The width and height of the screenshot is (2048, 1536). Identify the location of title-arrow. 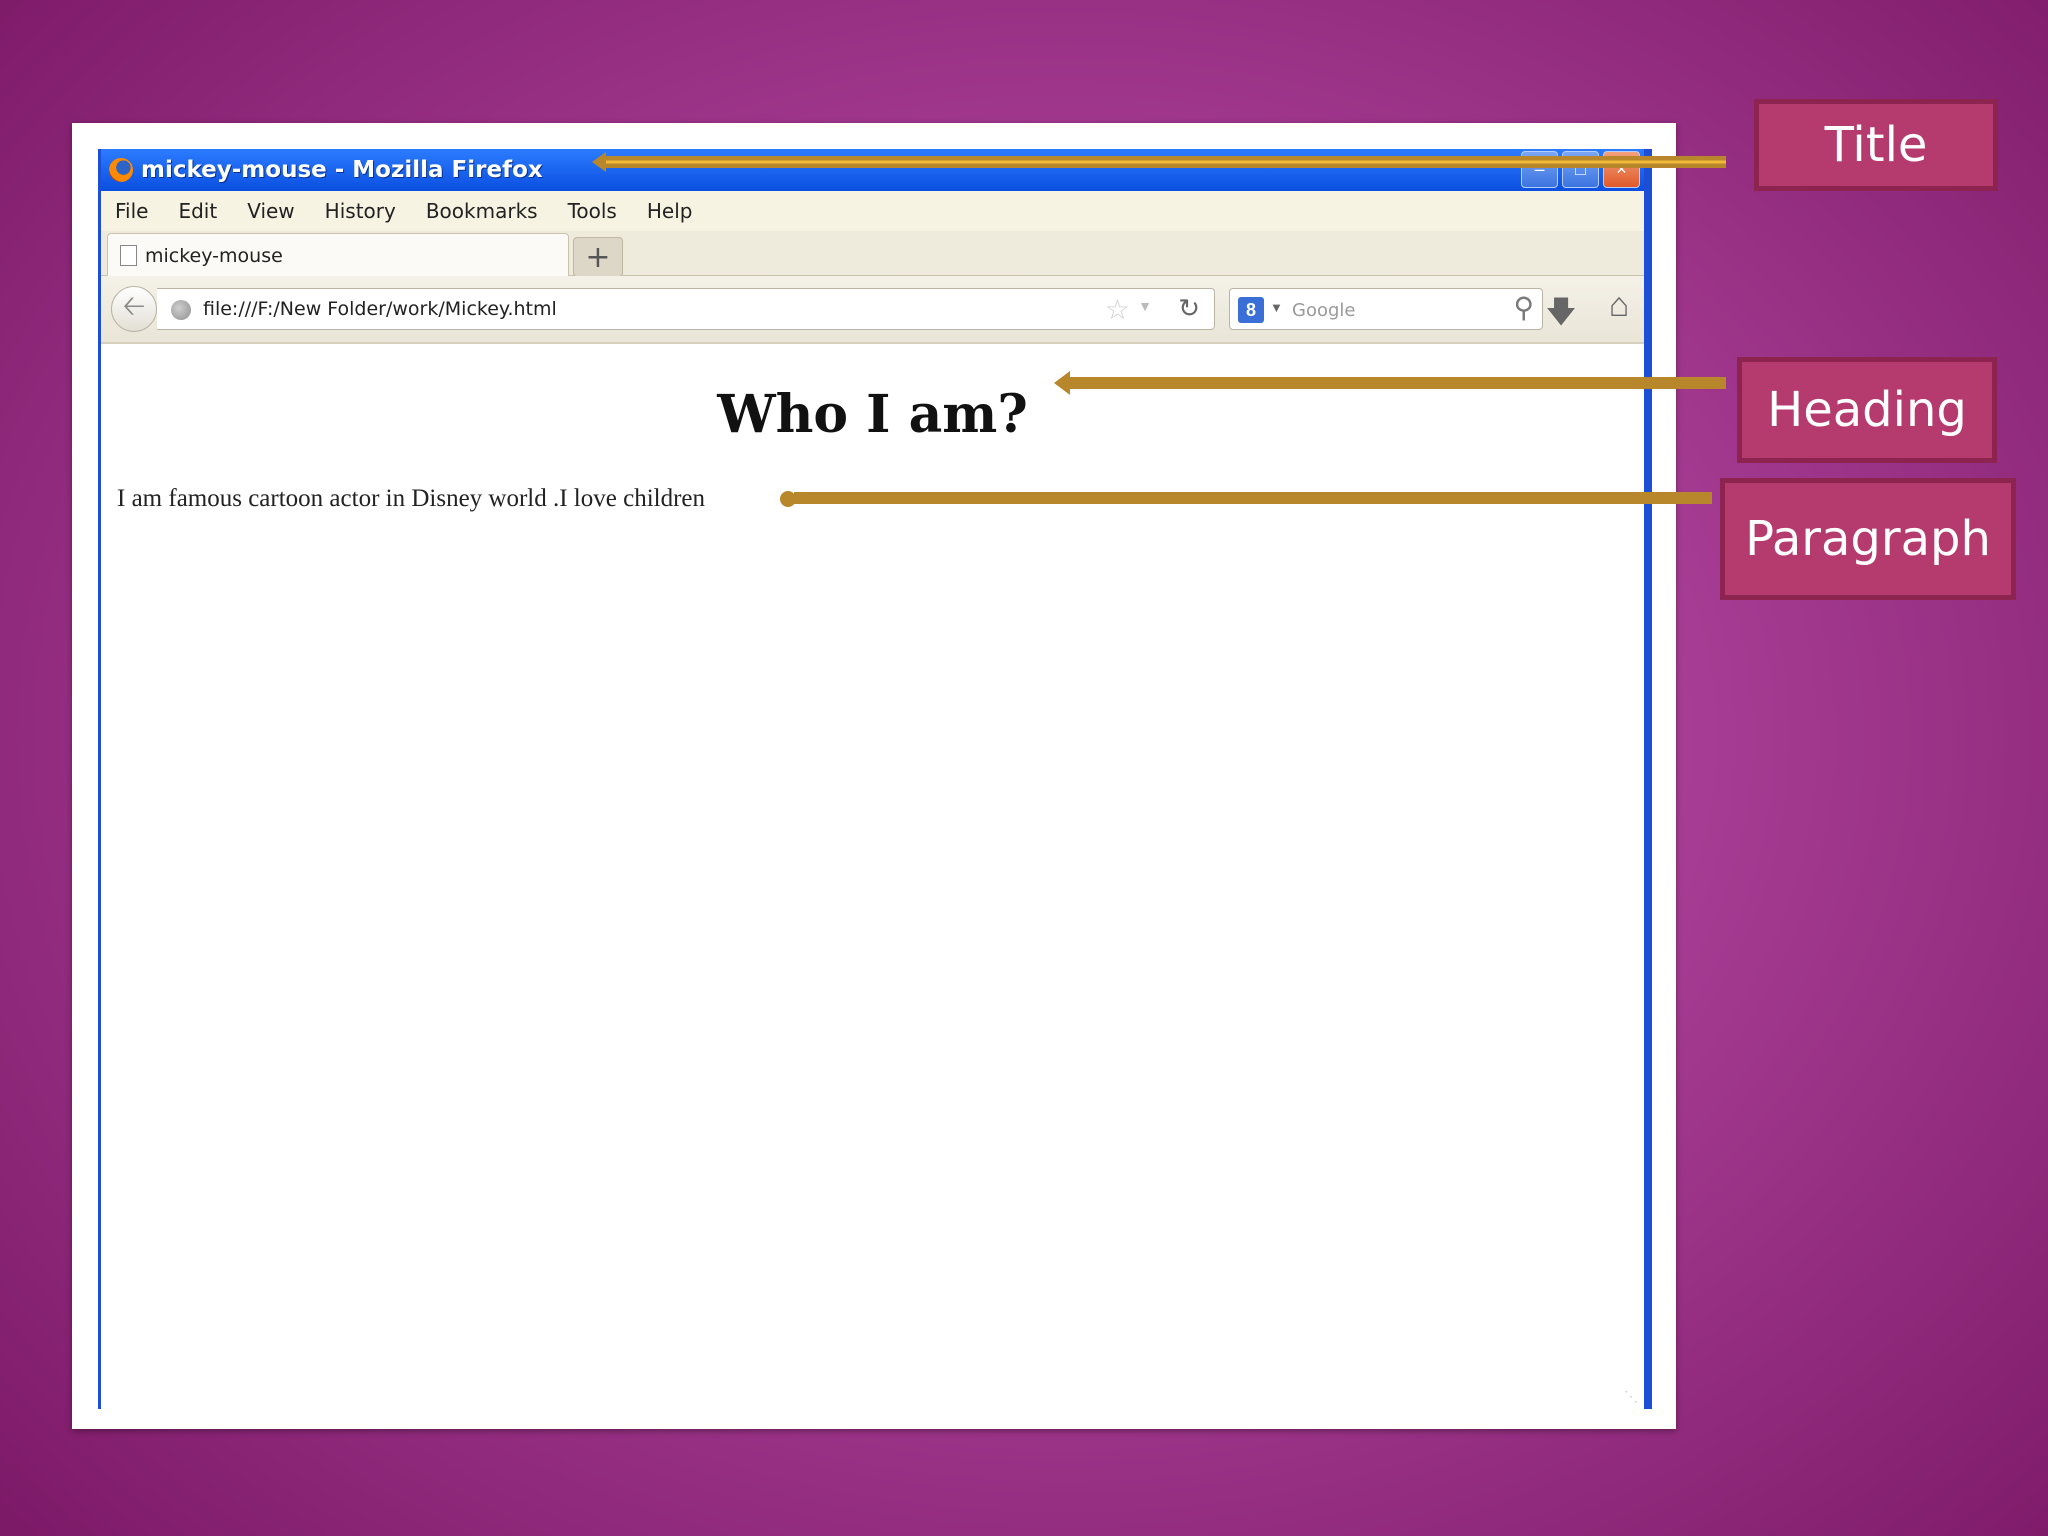
(1159, 162).